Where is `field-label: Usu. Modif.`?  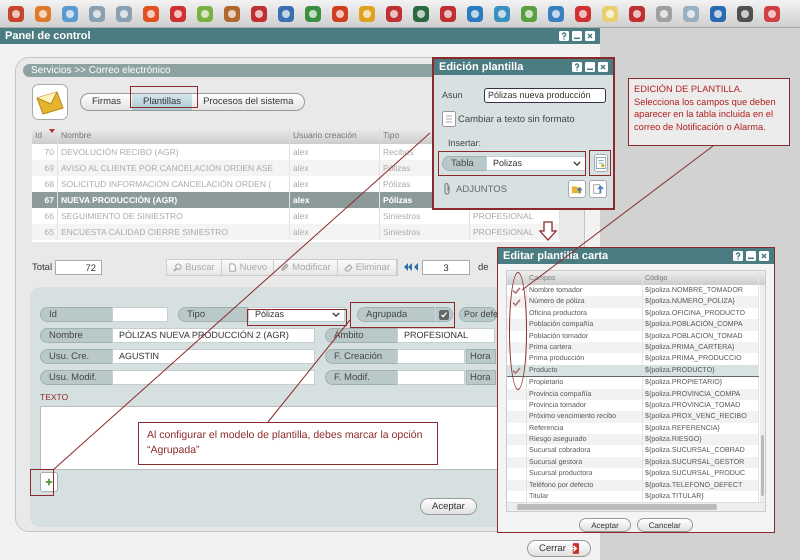
field-label: Usu. Modif. is located at coordinates (76, 377).